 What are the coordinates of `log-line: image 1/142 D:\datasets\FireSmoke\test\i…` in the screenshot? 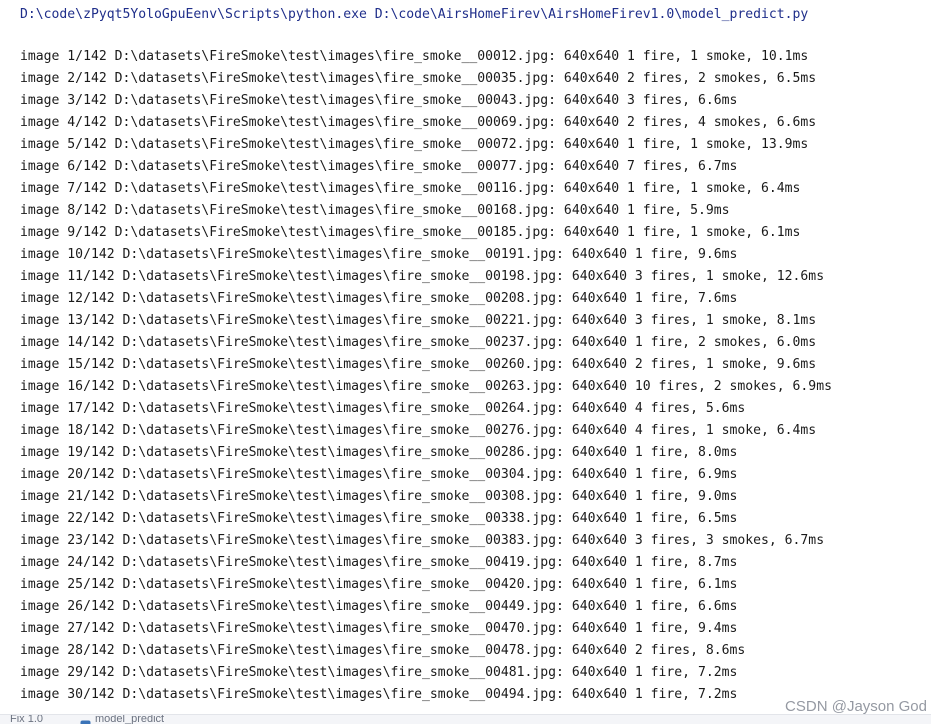 It's located at (414, 56).